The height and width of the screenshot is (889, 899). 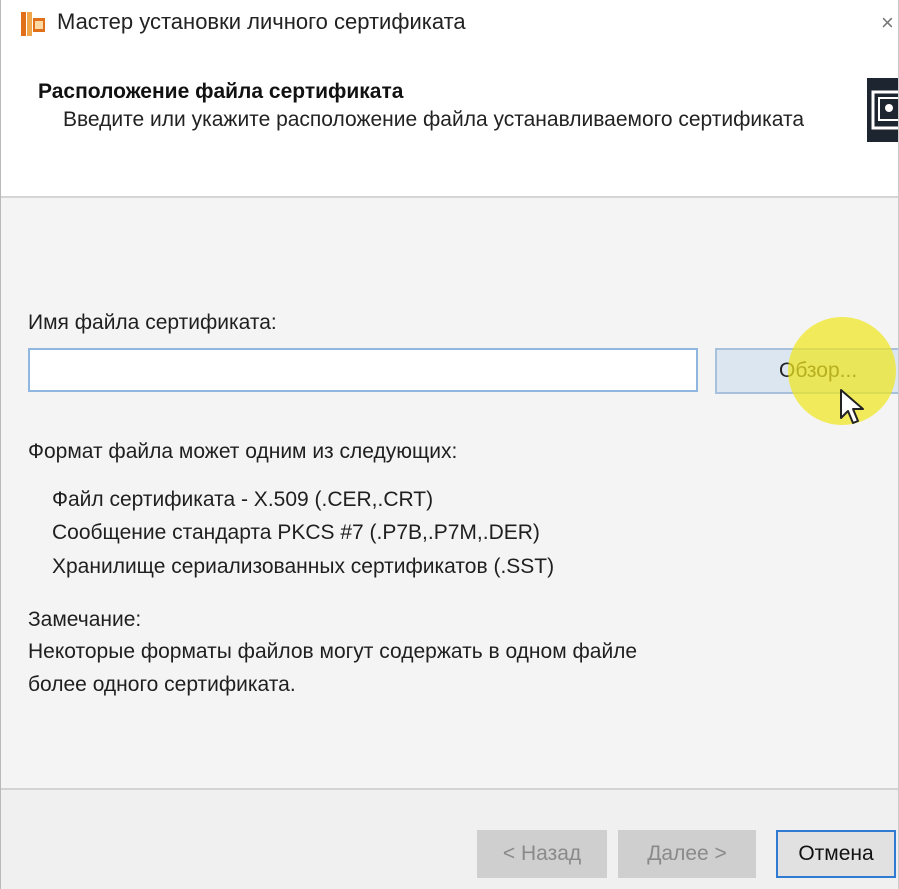 I want to click on back-button: < Назад, so click(x=542, y=854).